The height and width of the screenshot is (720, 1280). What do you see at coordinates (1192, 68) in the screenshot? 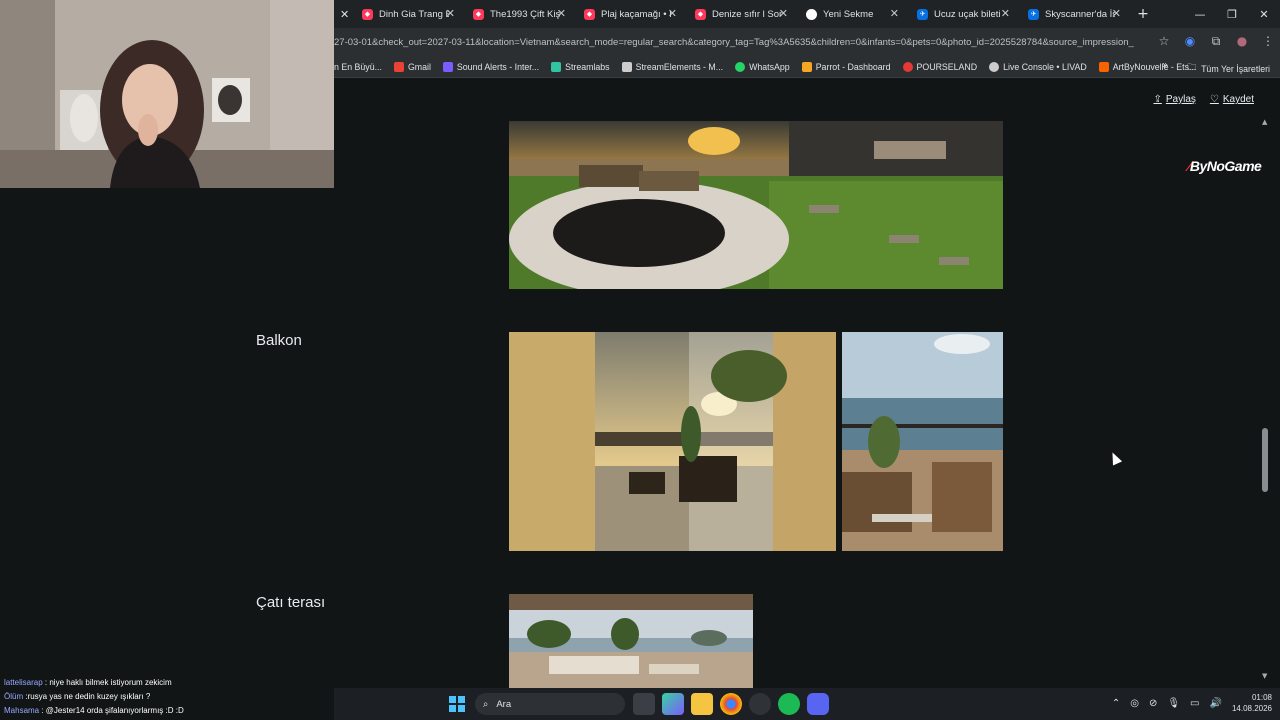
I see `folder-icon: 🗀` at bounding box center [1192, 68].